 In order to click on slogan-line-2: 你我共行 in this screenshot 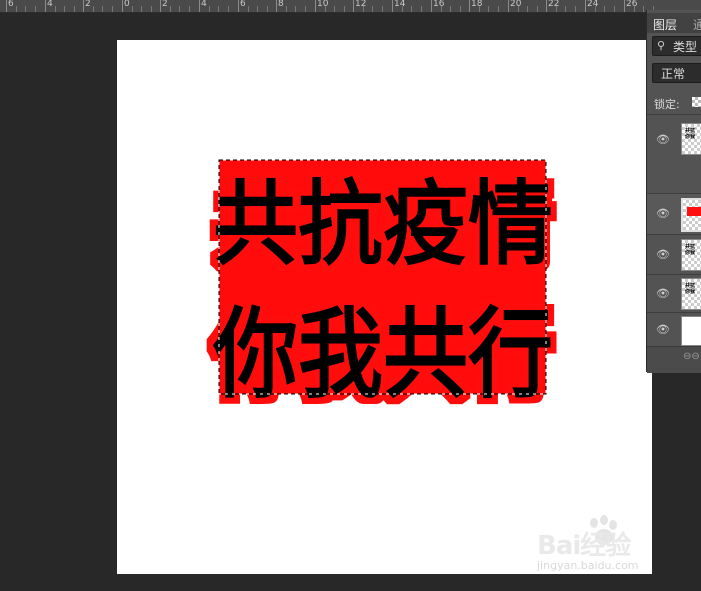, I will do `click(382, 355)`.